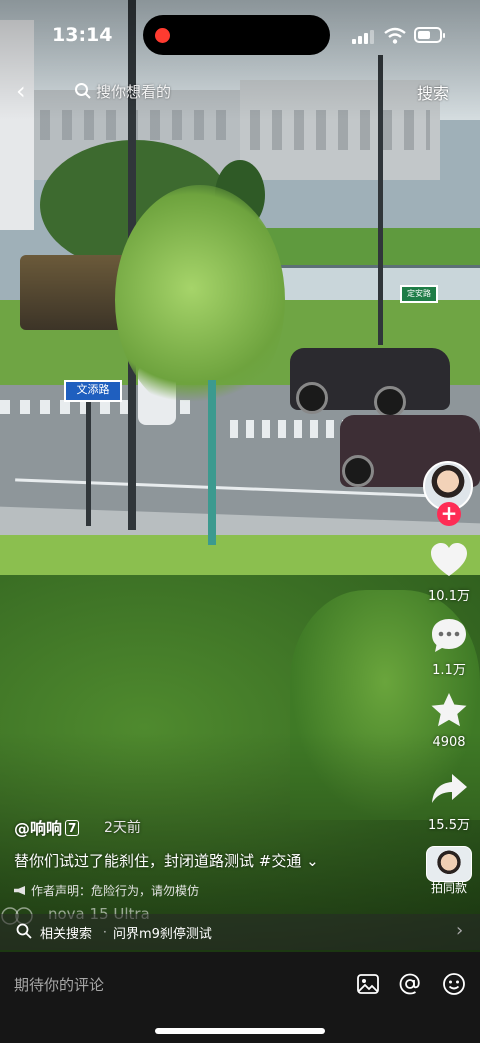 This screenshot has width=480, height=1043. I want to click on related-search-label: 相关搜索, so click(66, 934).